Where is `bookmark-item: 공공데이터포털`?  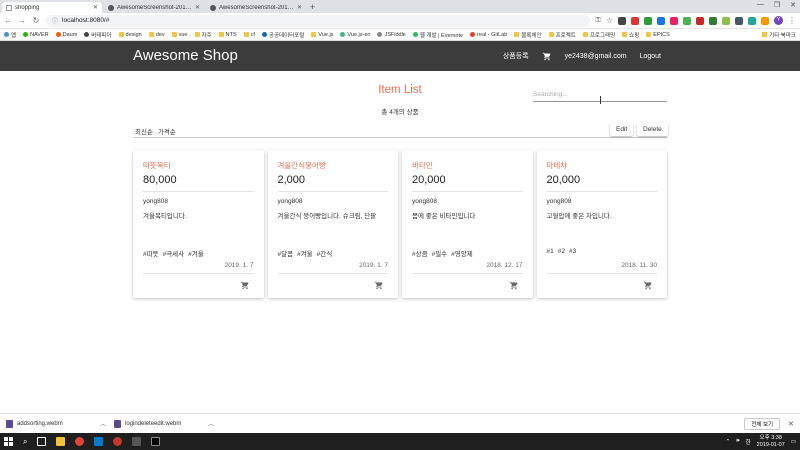
bookmark-item: 공공데이터포털 is located at coordinates (282, 35).